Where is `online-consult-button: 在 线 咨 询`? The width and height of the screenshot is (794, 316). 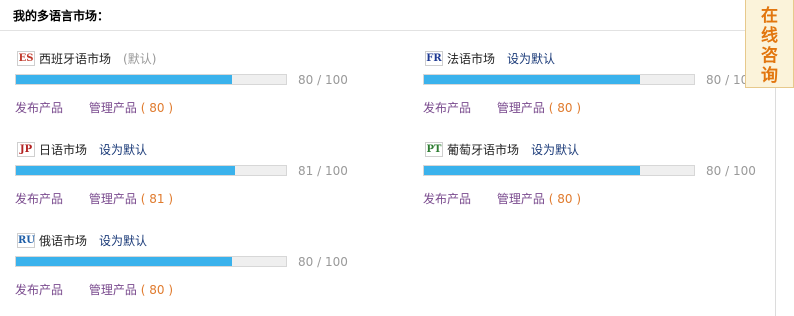 online-consult-button: 在 线 咨 询 is located at coordinates (769, 44).